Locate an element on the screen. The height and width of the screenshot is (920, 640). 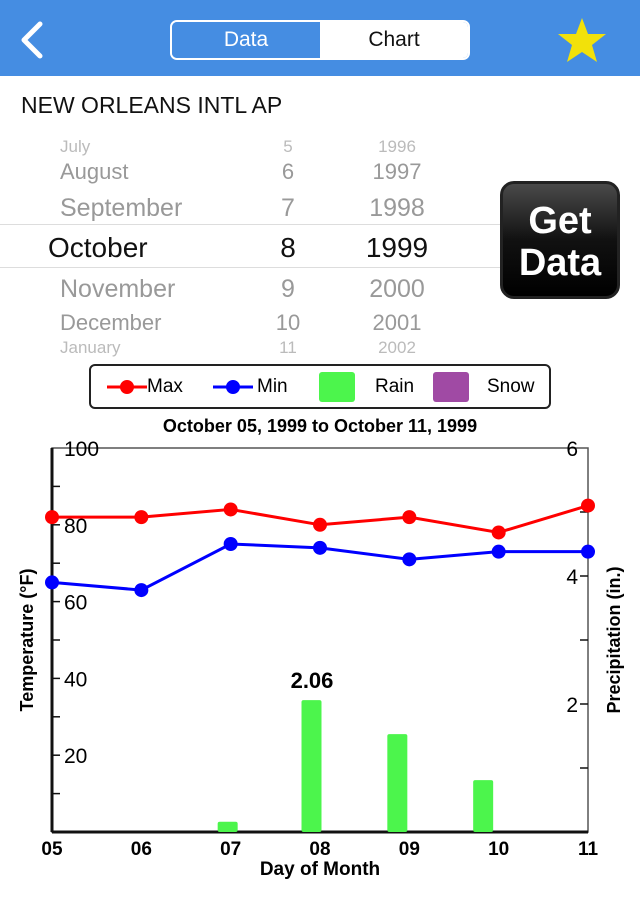
picker-year: 2001 is located at coordinates (397, 322).